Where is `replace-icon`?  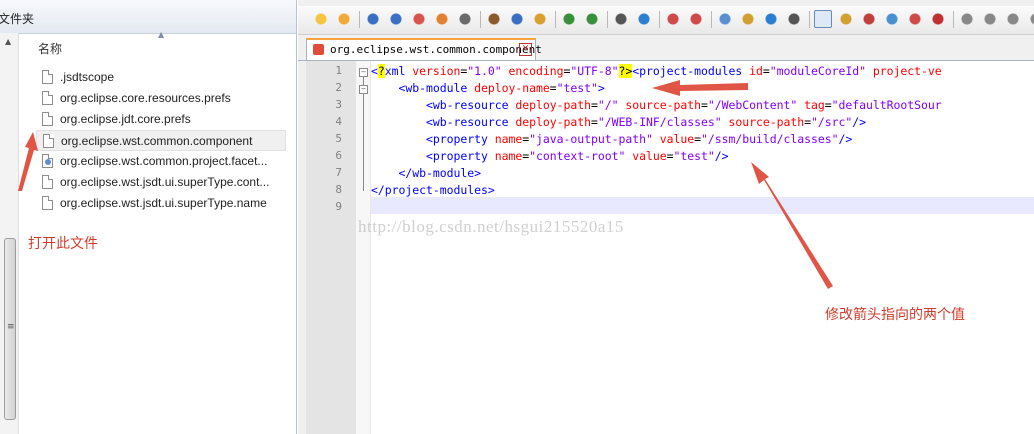
replace-icon is located at coordinates (644, 19).